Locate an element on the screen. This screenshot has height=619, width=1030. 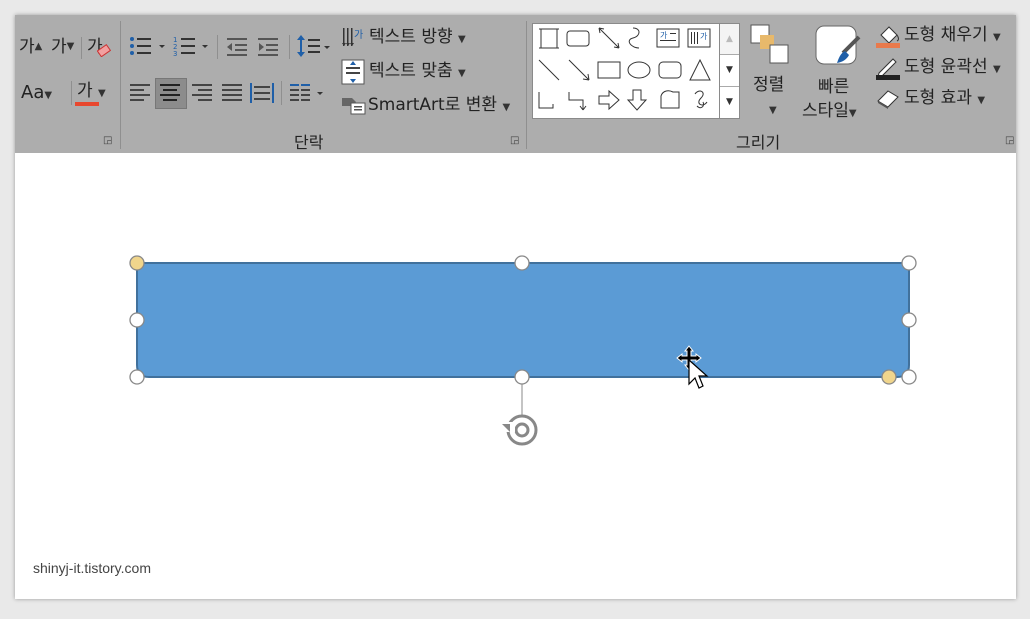
quick-styles-label-1: 빠른 is located at coordinates (834, 87).